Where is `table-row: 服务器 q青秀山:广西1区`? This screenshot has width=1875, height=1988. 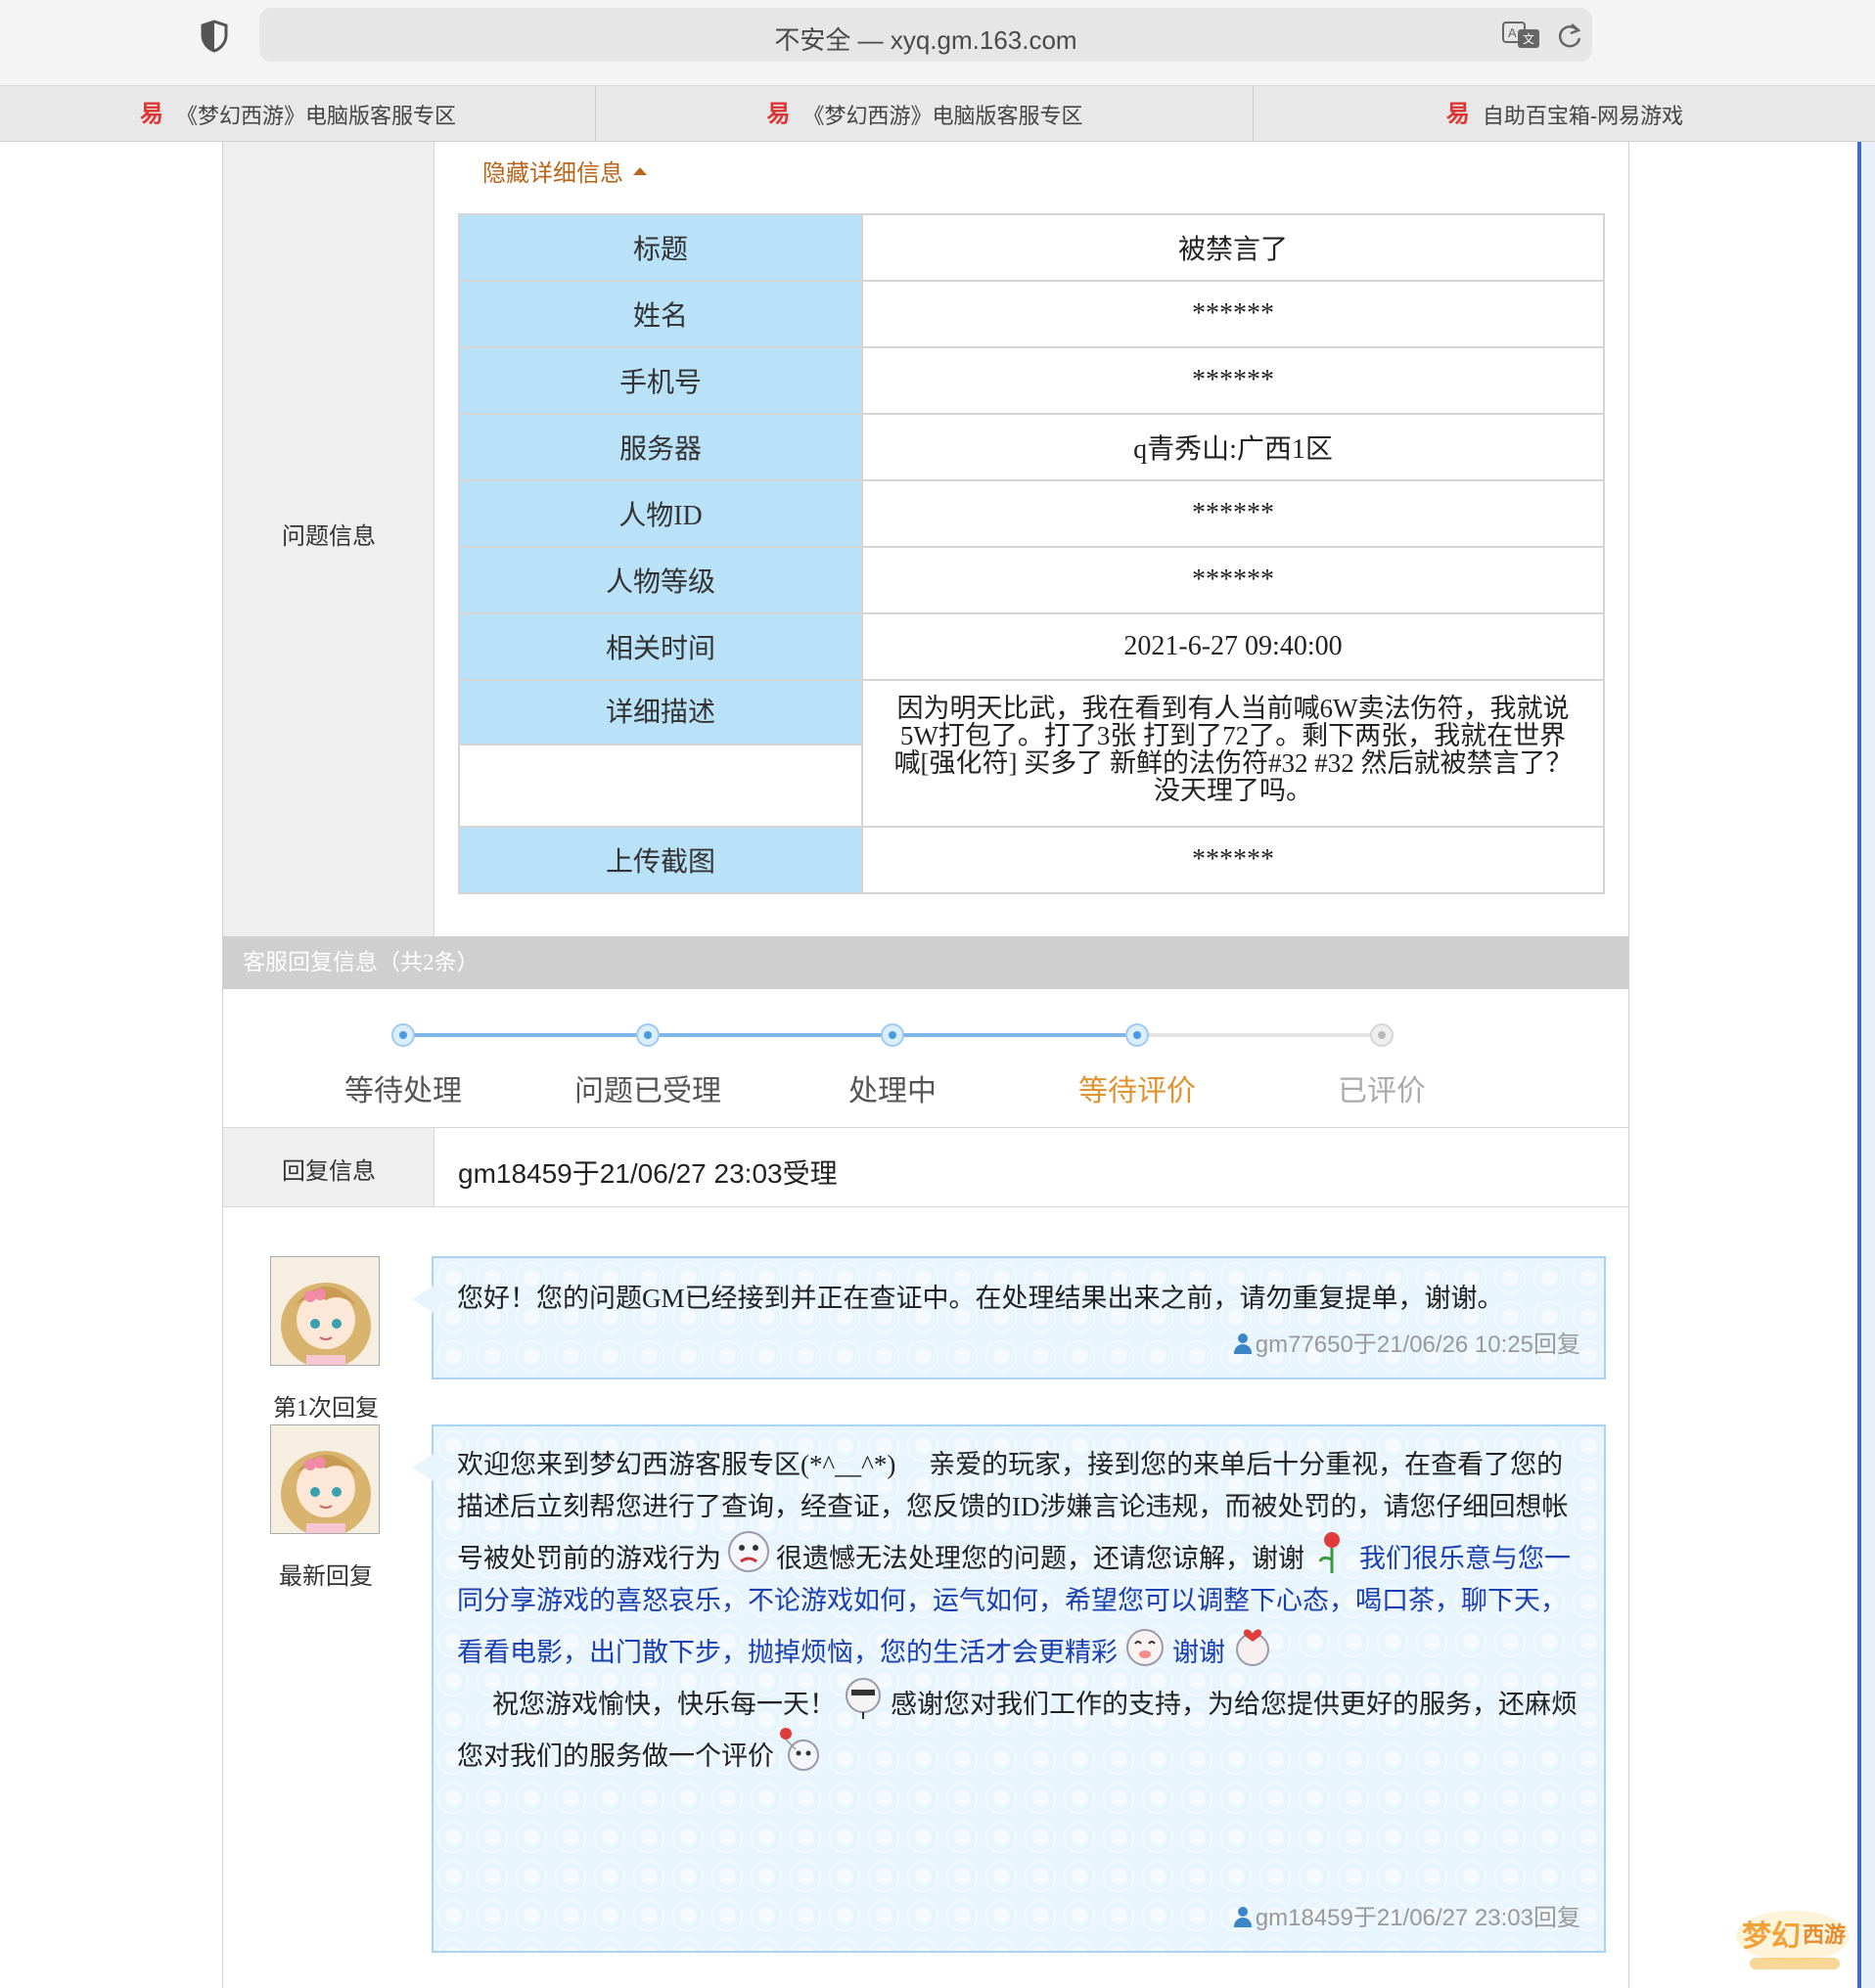
table-row: 服务器 q青秀山:广西1区 is located at coordinates (1031, 447).